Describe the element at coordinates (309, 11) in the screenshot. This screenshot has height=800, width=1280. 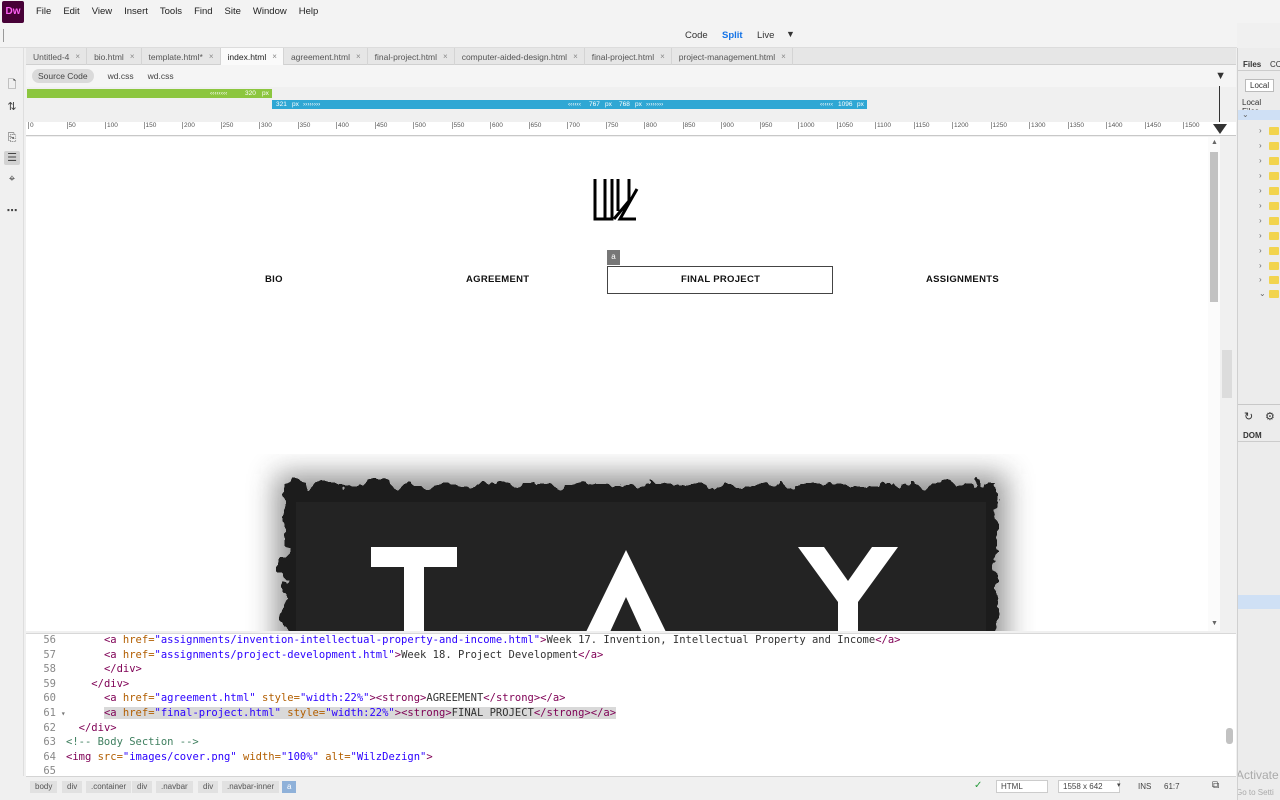
I see `menu-help: Help` at that location.